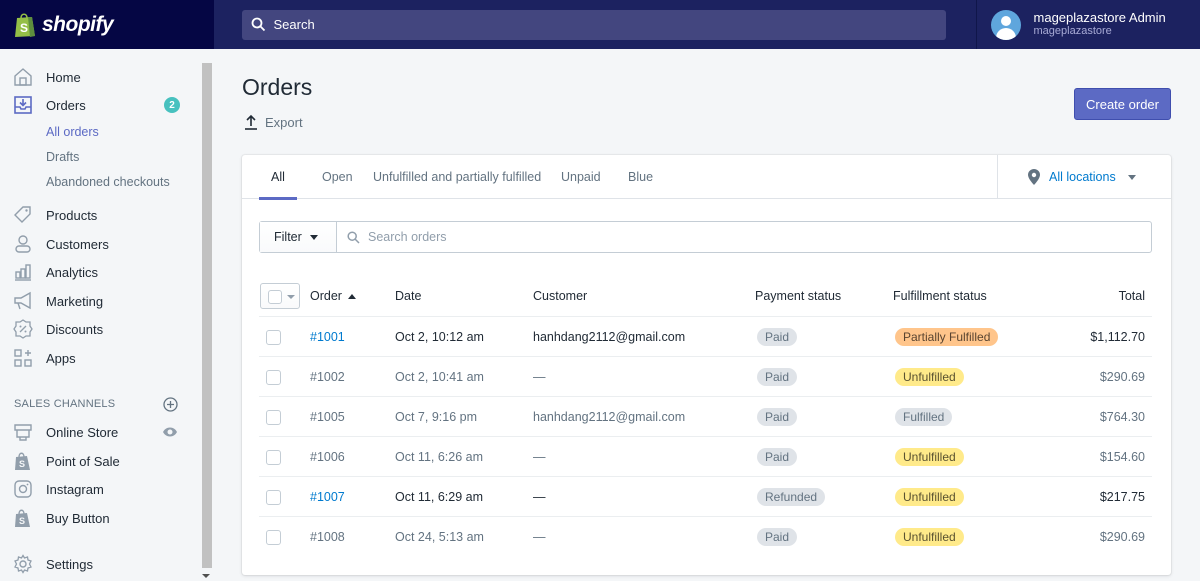 Image resolution: width=1200 pixels, height=581 pixels. Describe the element at coordinates (100, 215) in the screenshot. I see `sidebar-item-products: Products` at that location.